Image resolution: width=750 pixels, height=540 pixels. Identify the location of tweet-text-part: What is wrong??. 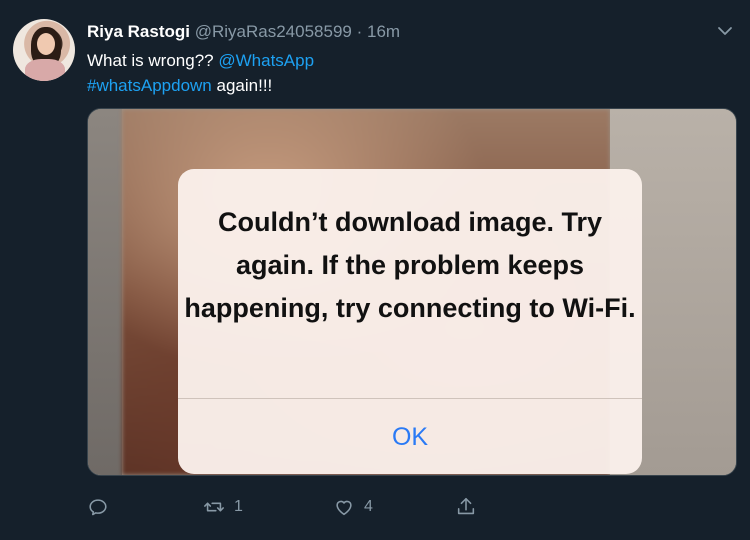
(150, 60).